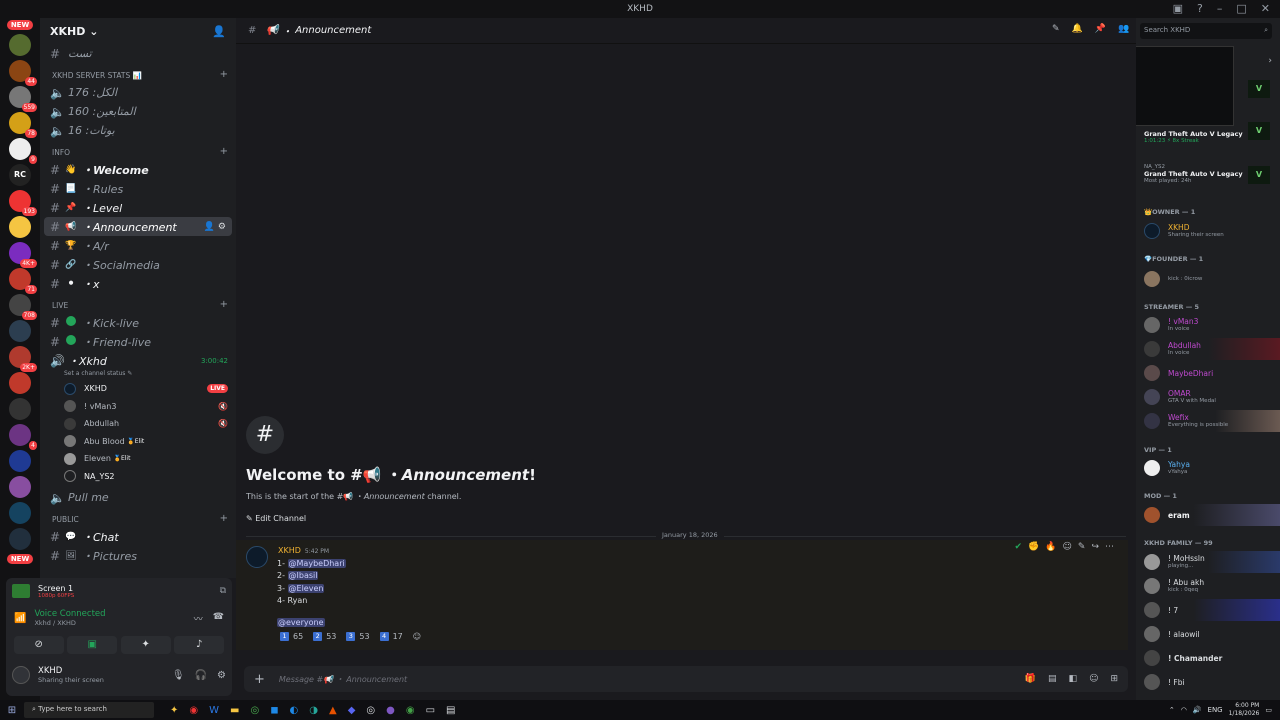 This screenshot has height=720, width=1280. What do you see at coordinates (390, 710) in the screenshot?
I see `app-icon: ●` at bounding box center [390, 710].